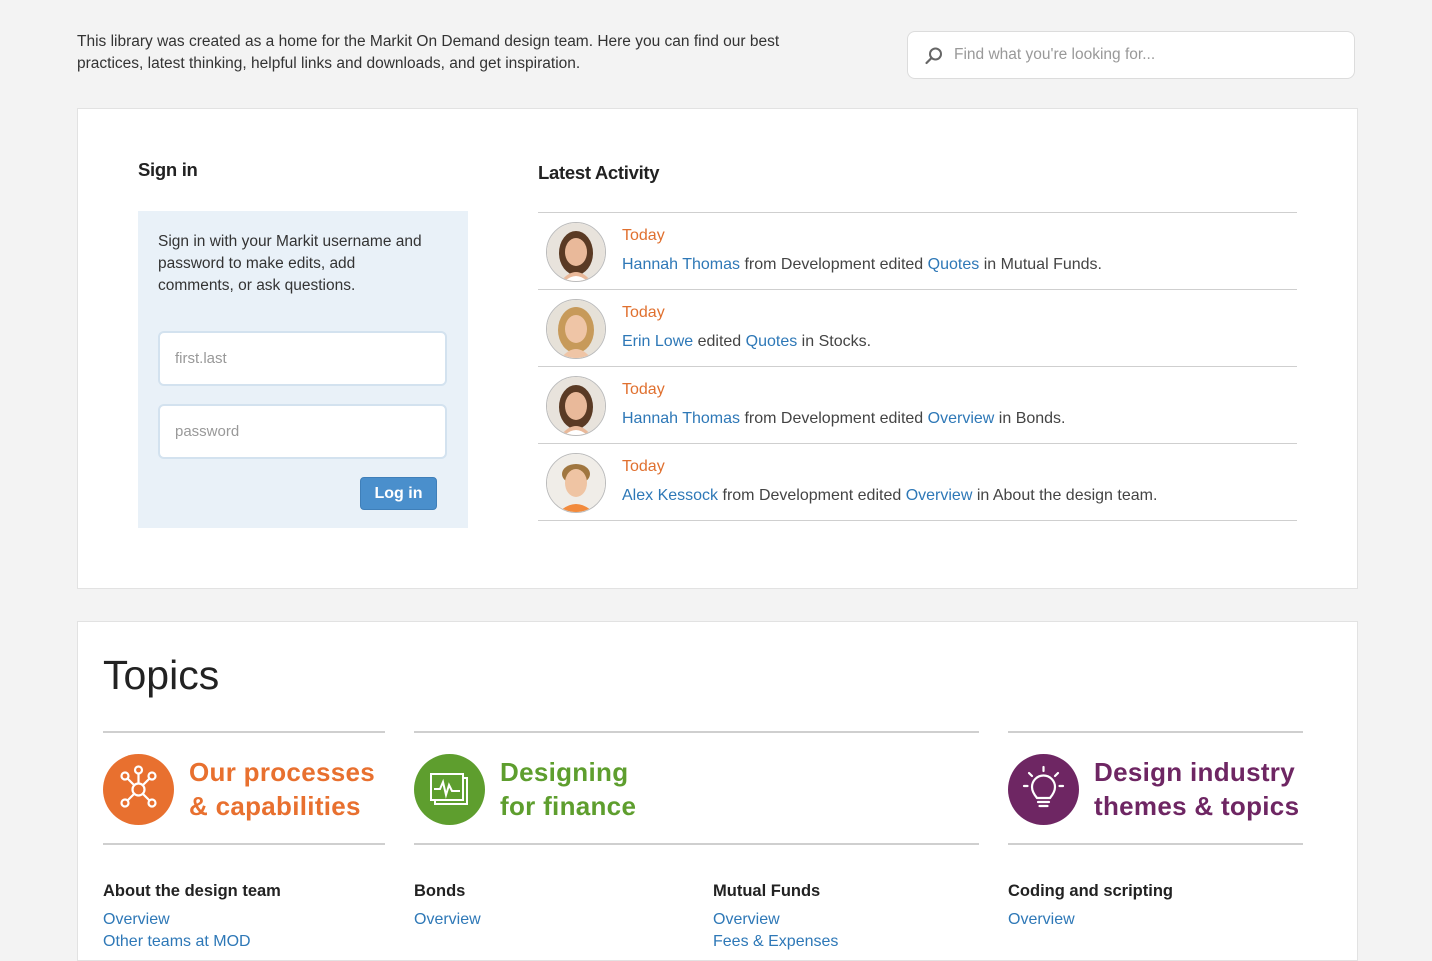 Image resolution: width=1432 pixels, height=961 pixels. What do you see at coordinates (302, 431) in the screenshot?
I see `password-field` at bounding box center [302, 431].